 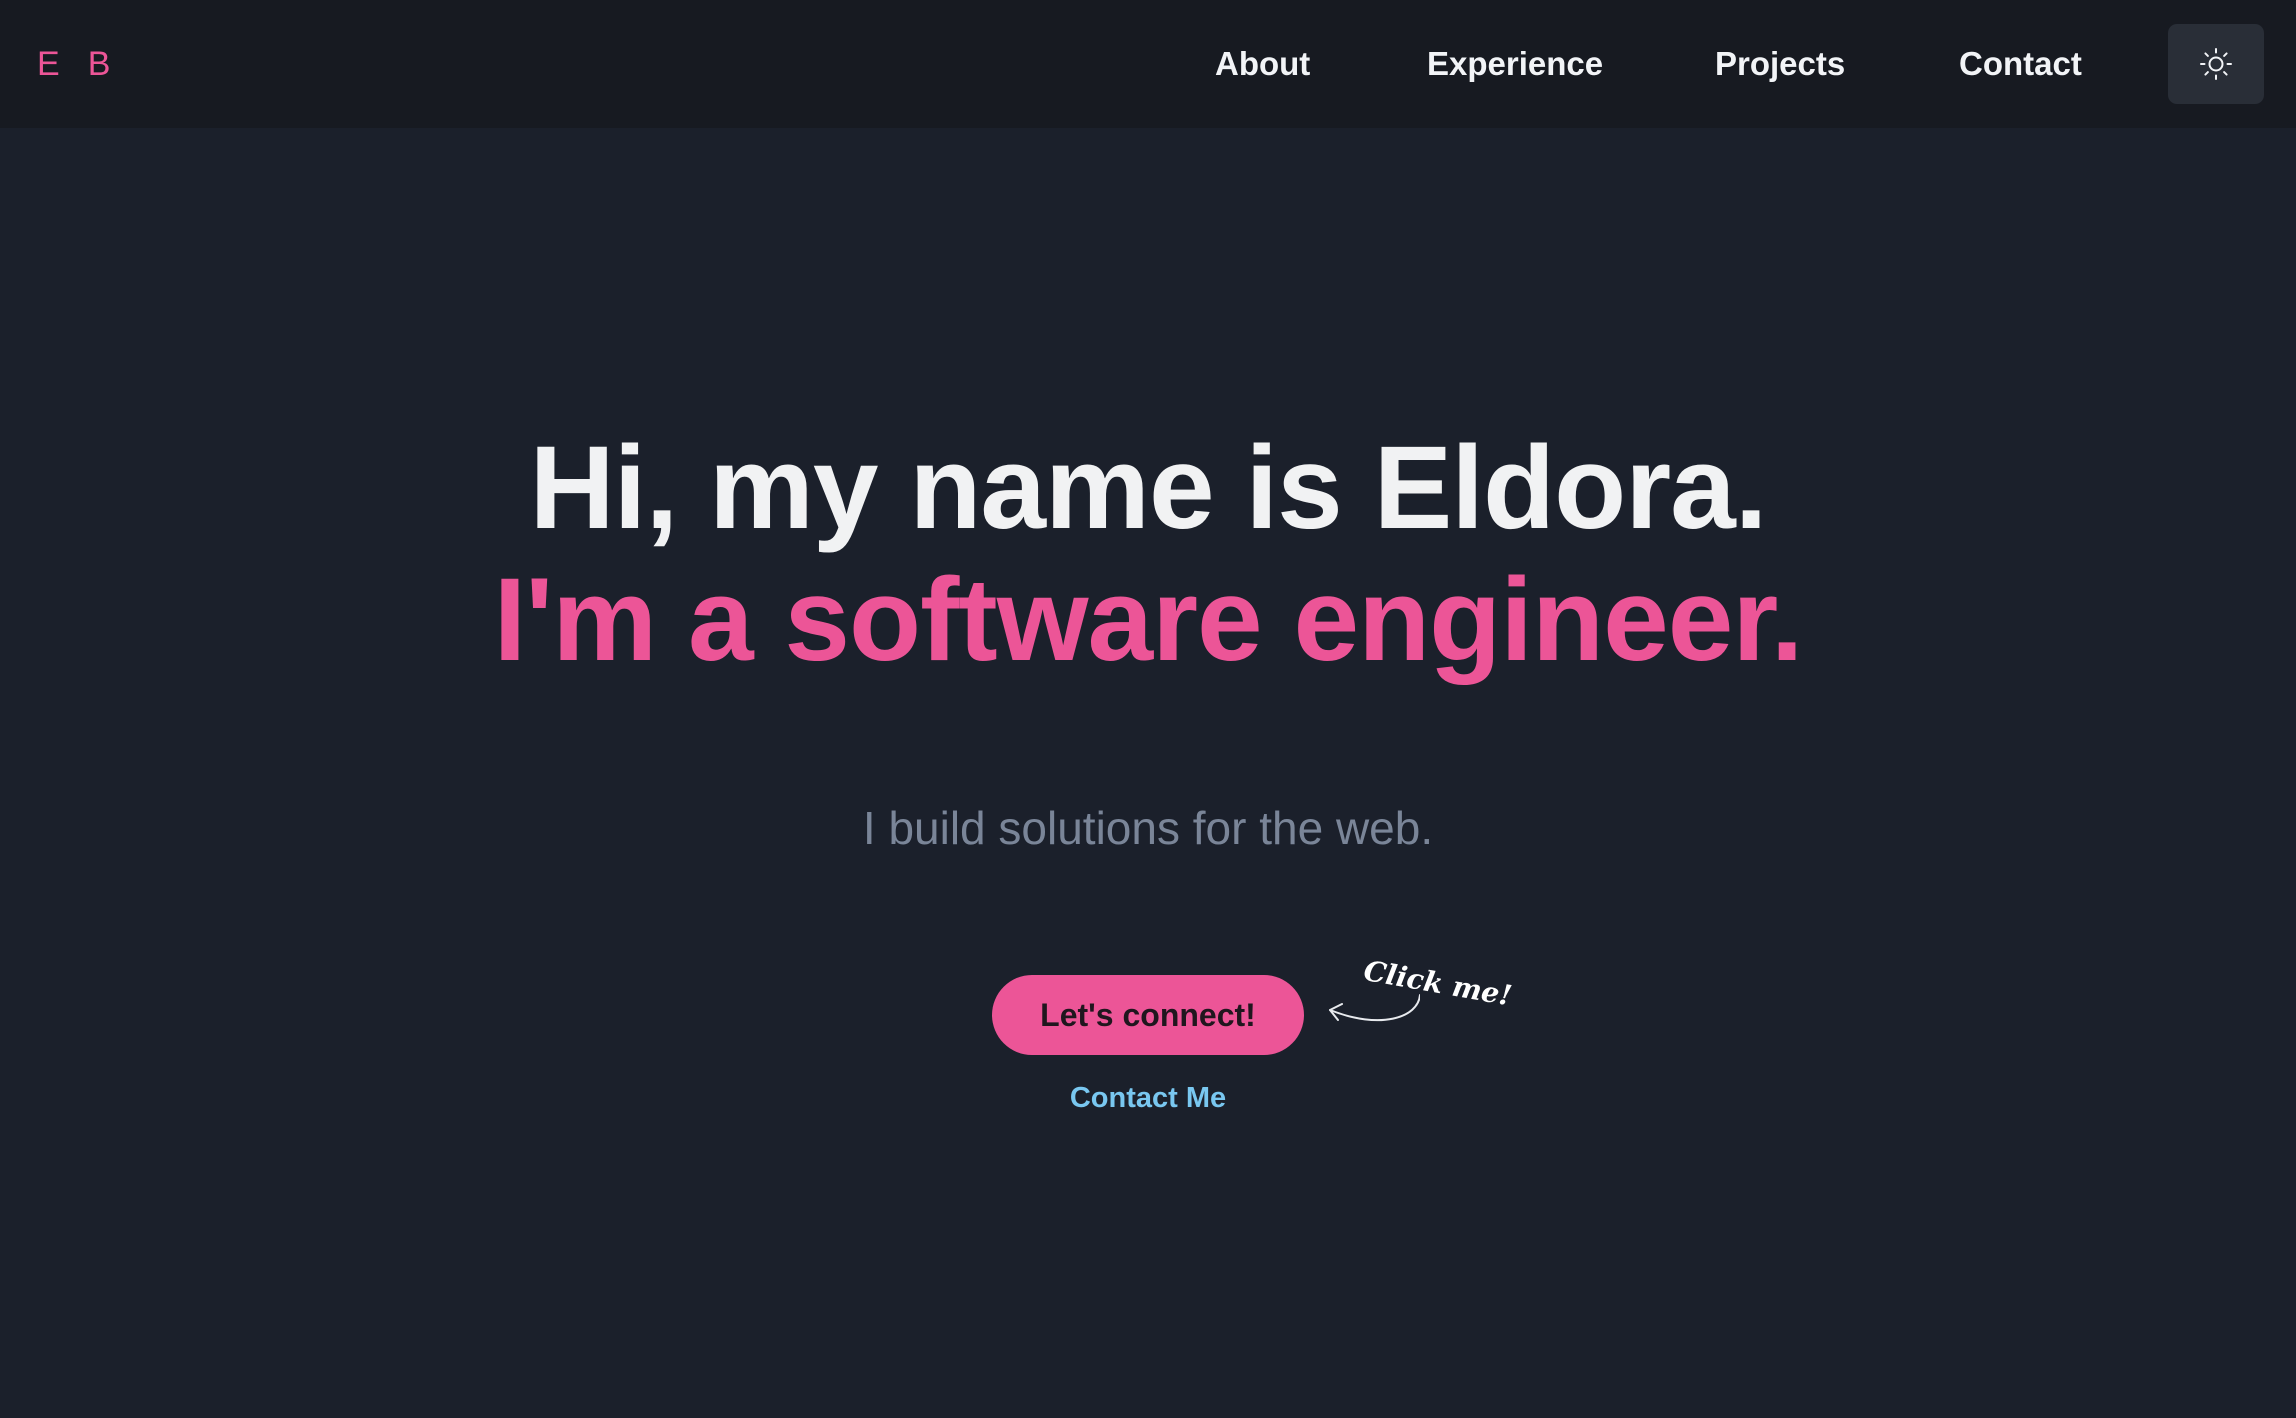 I want to click on theme-toggle-button, so click(x=2216, y=64).